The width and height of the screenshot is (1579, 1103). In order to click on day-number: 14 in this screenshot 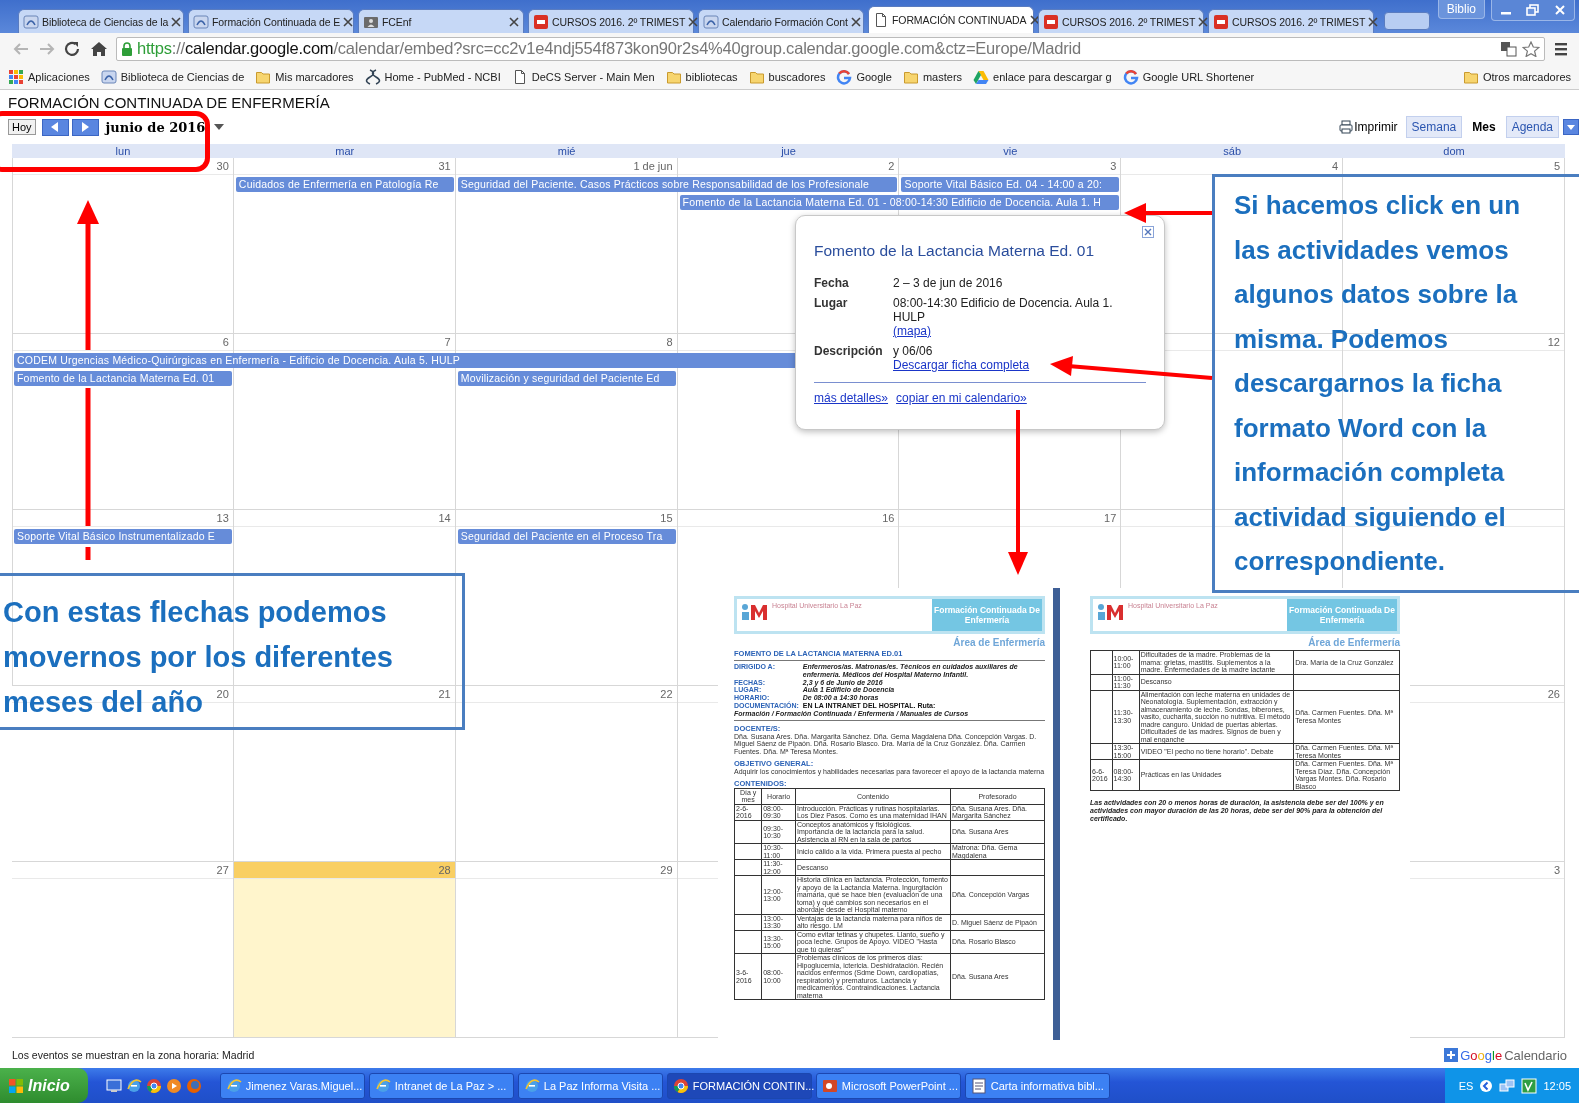, I will do `click(444, 519)`.